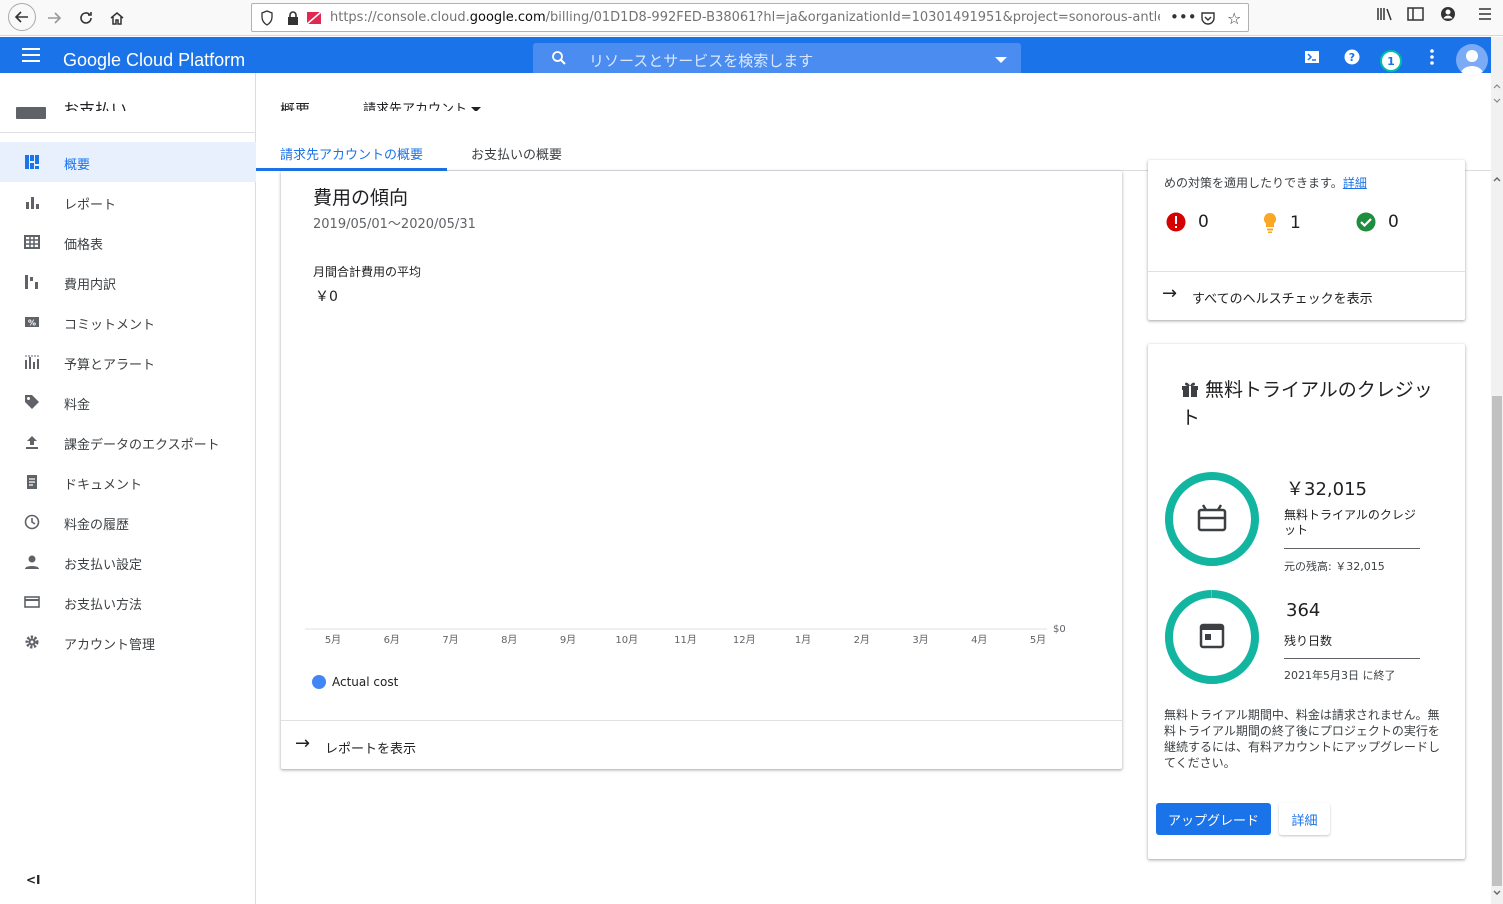  Describe the element at coordinates (110, 645) in the screenshot. I see `sidebar-item-label: アカウント管理` at that location.